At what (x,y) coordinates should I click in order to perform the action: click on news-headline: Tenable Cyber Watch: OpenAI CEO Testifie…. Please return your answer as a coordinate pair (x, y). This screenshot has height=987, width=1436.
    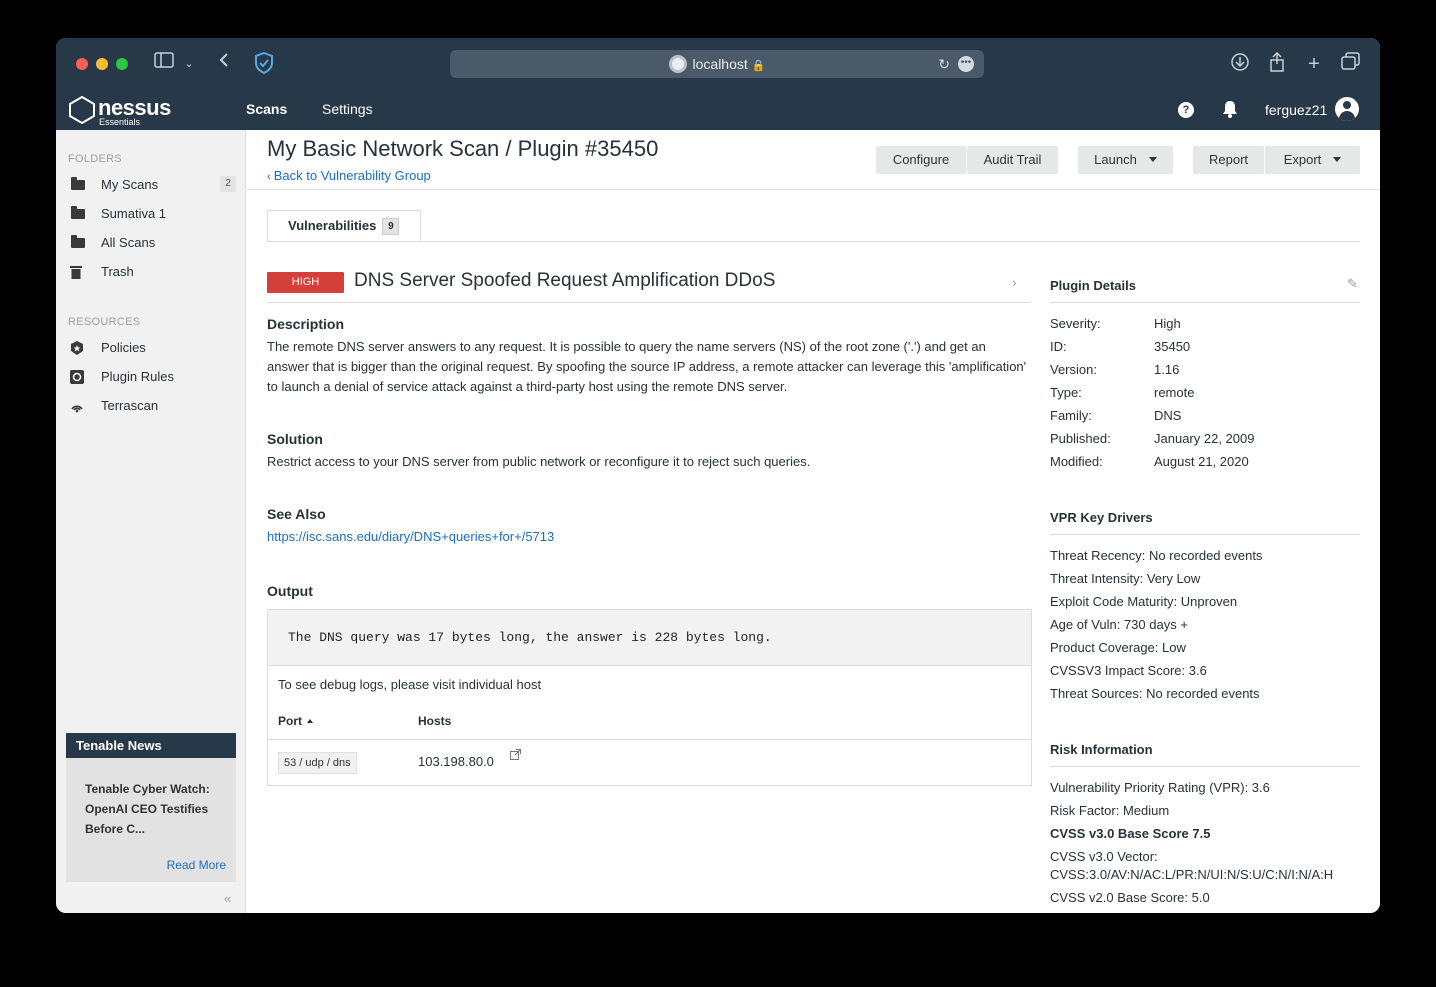
    Looking at the image, I should click on (155, 809).